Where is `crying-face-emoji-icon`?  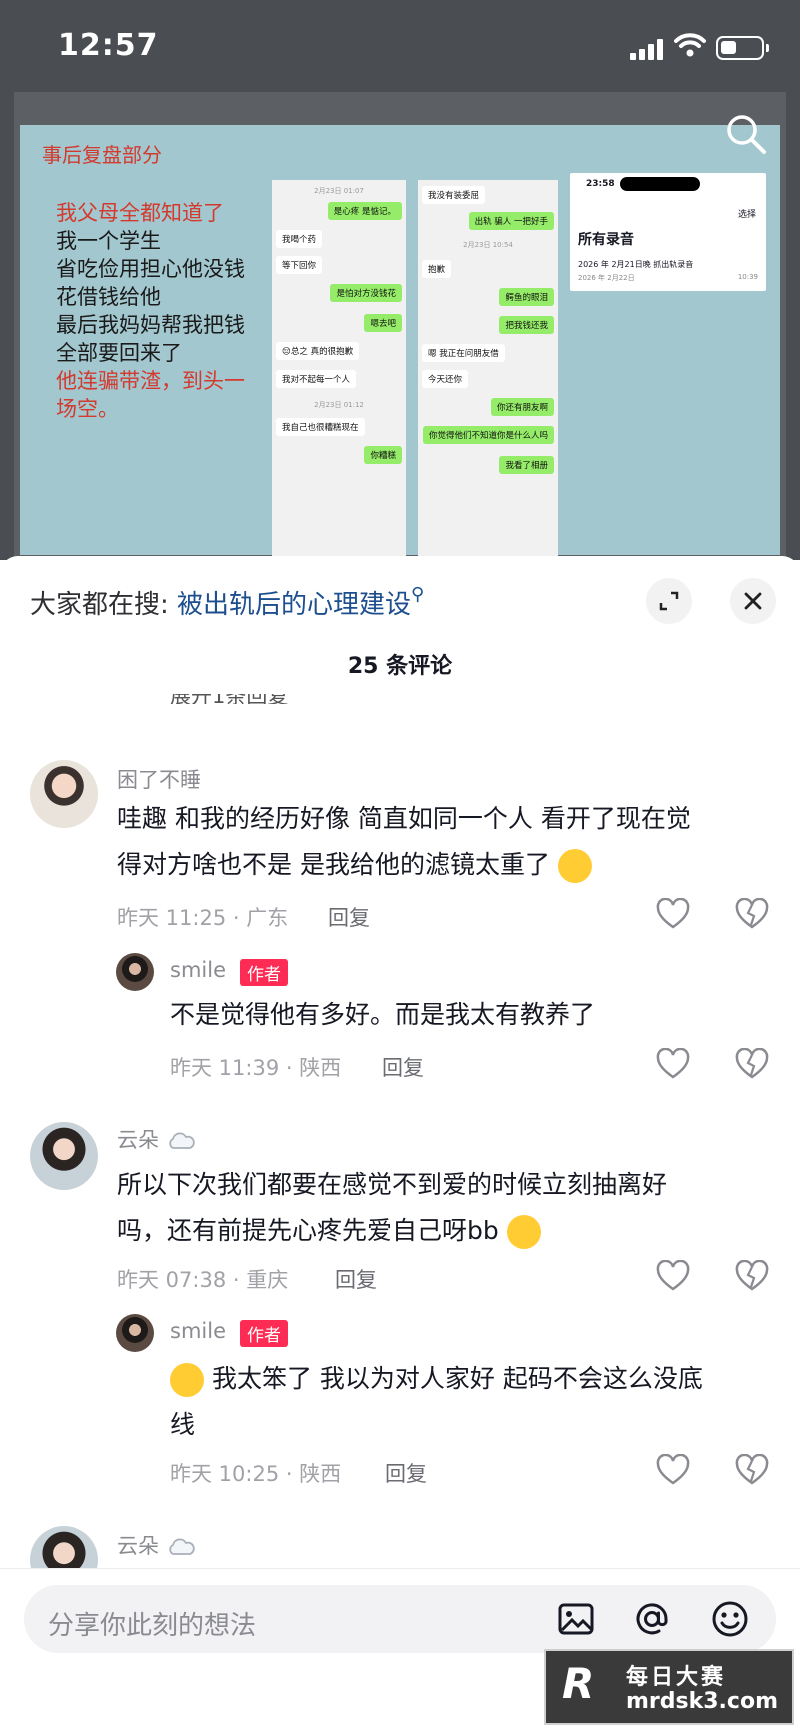 crying-face-emoji-icon is located at coordinates (187, 1380).